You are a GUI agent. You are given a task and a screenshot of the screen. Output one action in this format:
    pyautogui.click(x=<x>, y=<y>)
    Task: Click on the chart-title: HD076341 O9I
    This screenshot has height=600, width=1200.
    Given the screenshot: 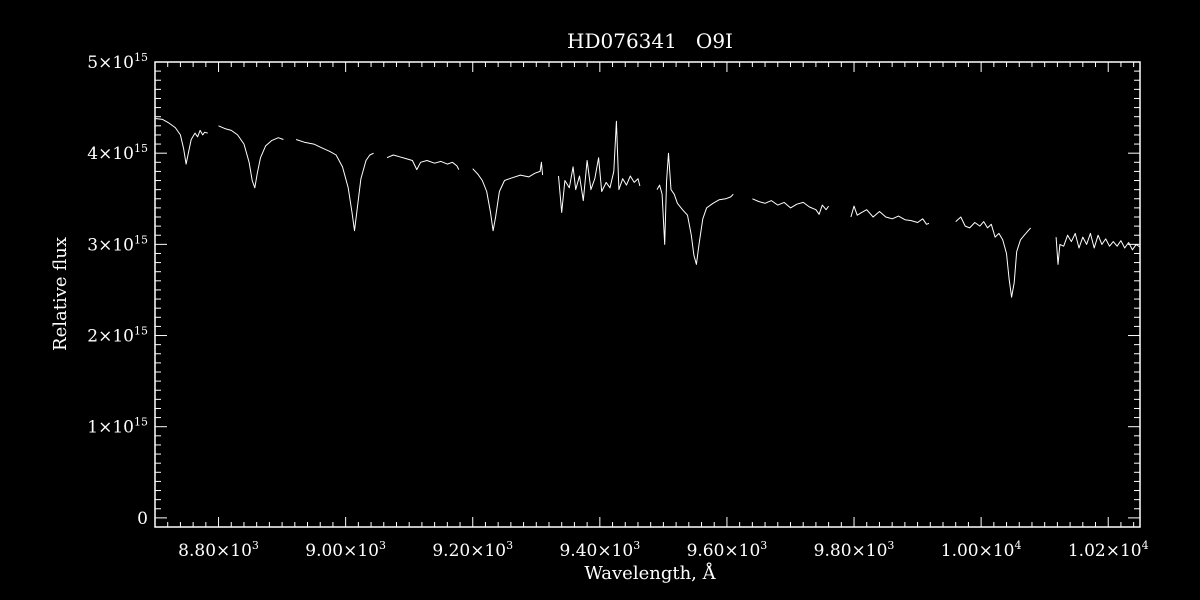 What is the action you would take?
    pyautogui.click(x=650, y=41)
    